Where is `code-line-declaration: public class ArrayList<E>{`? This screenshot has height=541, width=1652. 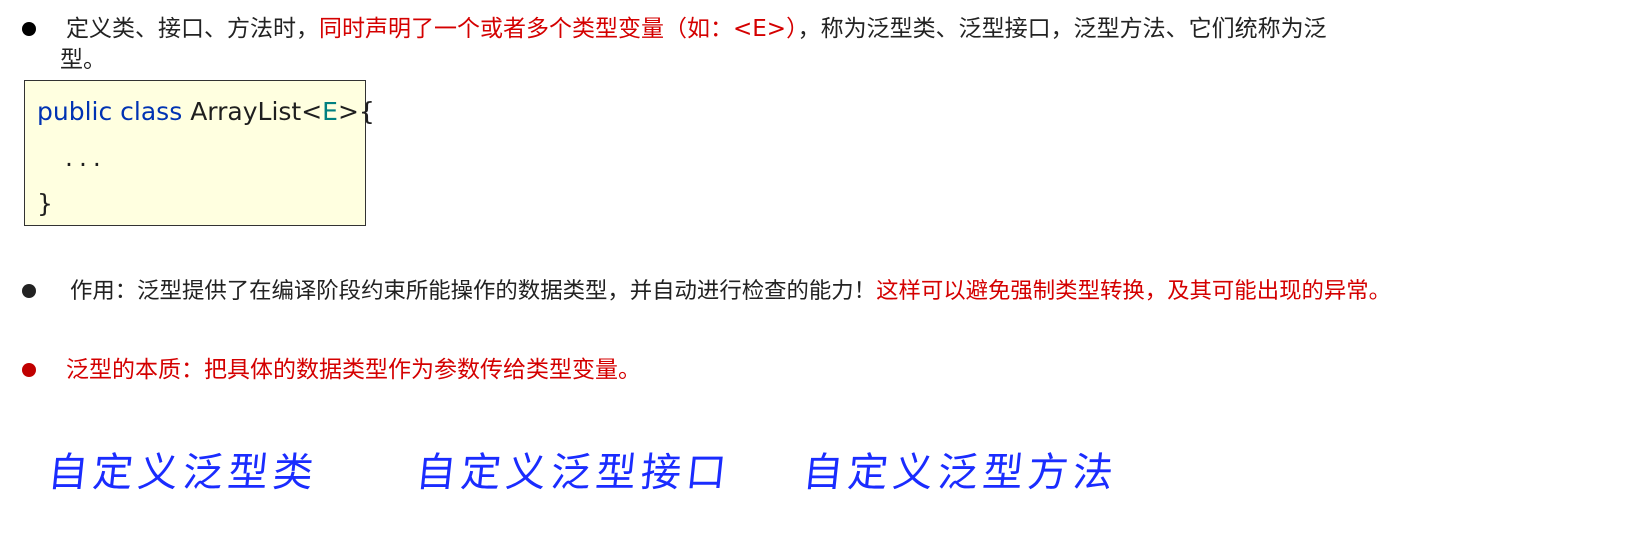
code-line-declaration: public class ArrayList<E>{ is located at coordinates (206, 112).